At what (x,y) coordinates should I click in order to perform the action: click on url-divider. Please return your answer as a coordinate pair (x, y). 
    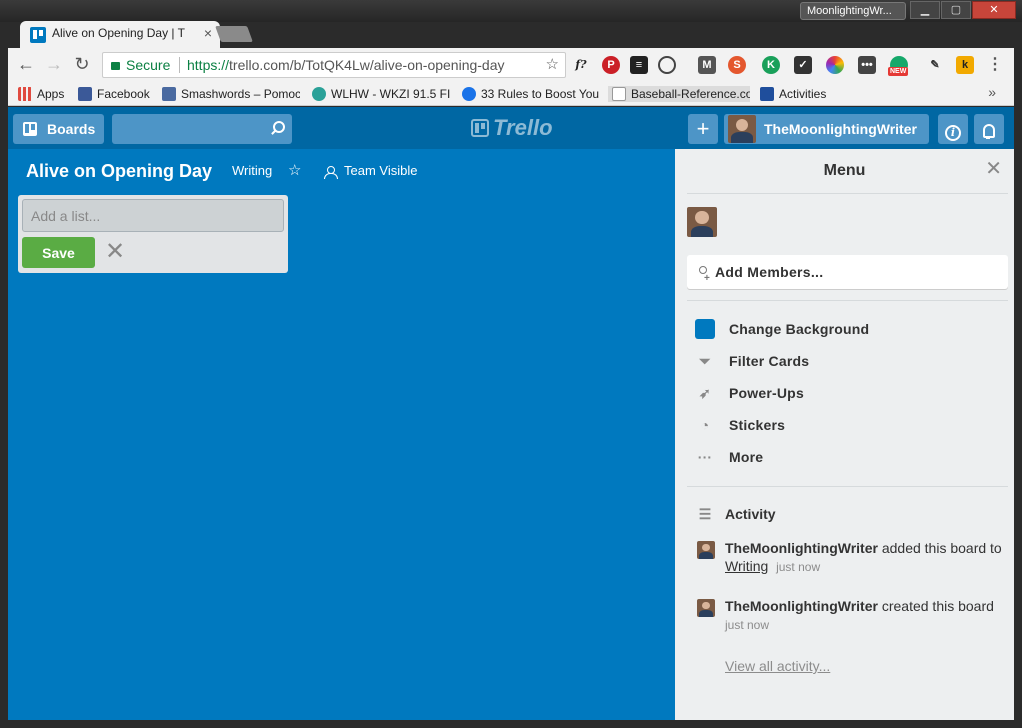
    Looking at the image, I should click on (179, 65).